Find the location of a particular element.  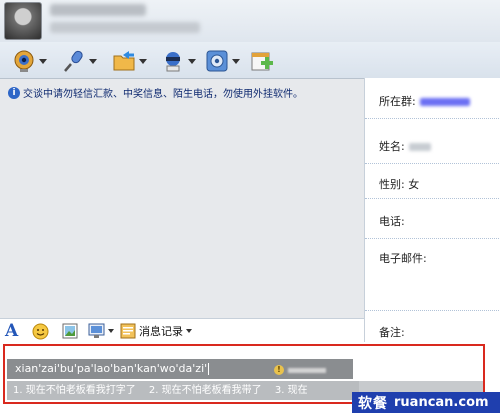

title-bar is located at coordinates (250, 21).